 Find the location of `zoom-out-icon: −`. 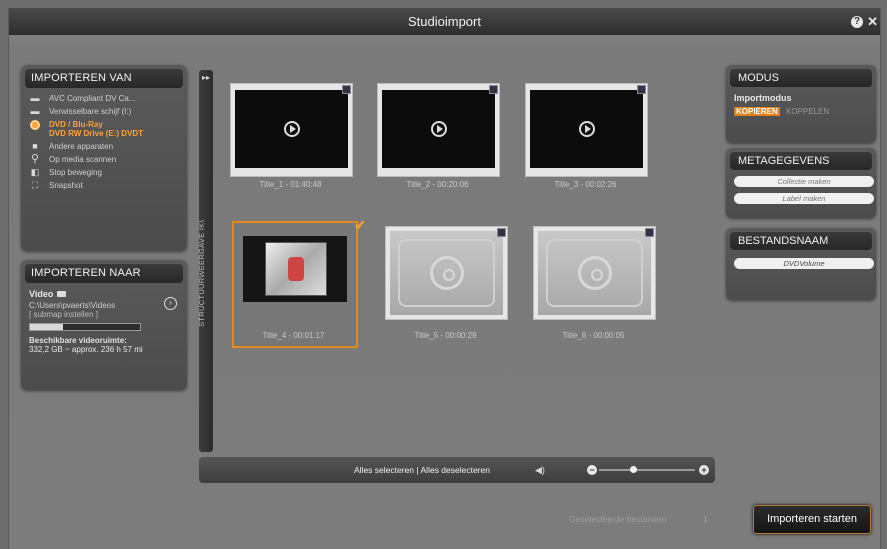

zoom-out-icon: − is located at coordinates (592, 470).